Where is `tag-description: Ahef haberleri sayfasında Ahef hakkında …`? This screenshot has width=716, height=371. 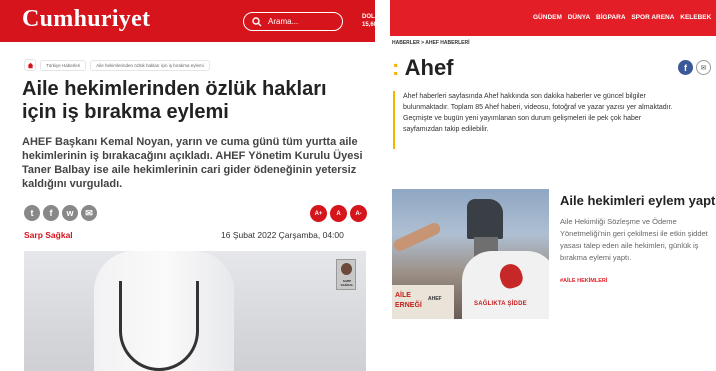
tag-description: Ahef haberleri sayfasında Ahef hakkında … is located at coordinates (533, 120).